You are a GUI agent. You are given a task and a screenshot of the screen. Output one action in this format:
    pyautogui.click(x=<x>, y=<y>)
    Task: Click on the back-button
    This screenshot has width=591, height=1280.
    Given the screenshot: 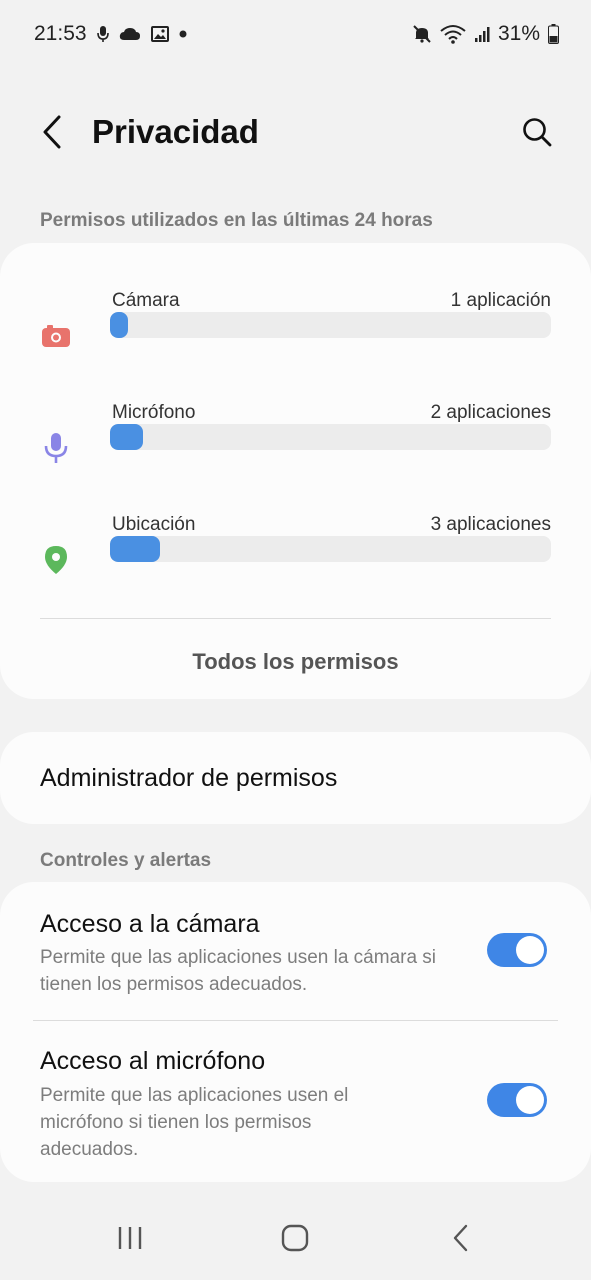 What is the action you would take?
    pyautogui.click(x=52, y=134)
    